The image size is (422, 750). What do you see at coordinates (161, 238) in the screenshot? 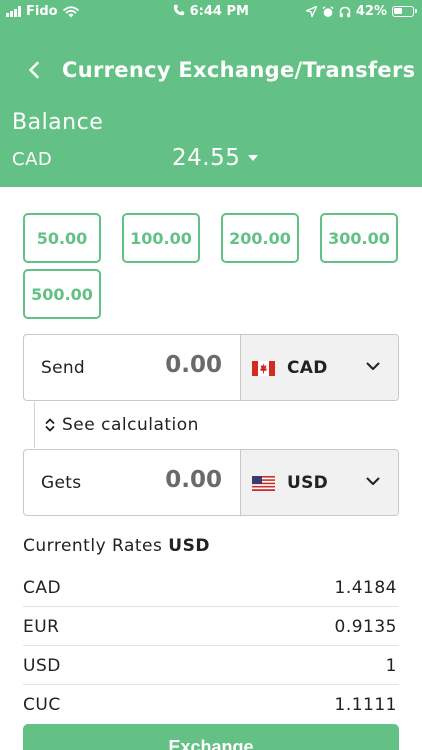
I see `preset-amount-button: 100.00` at bounding box center [161, 238].